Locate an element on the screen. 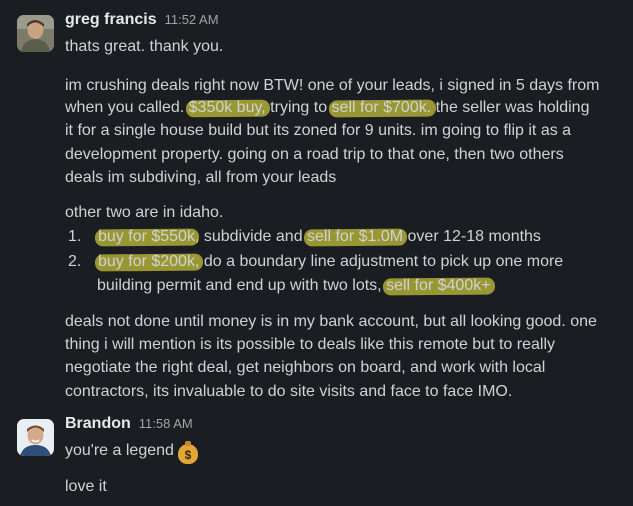  highlighted-text: sell for $400k+ is located at coordinates (438, 285).